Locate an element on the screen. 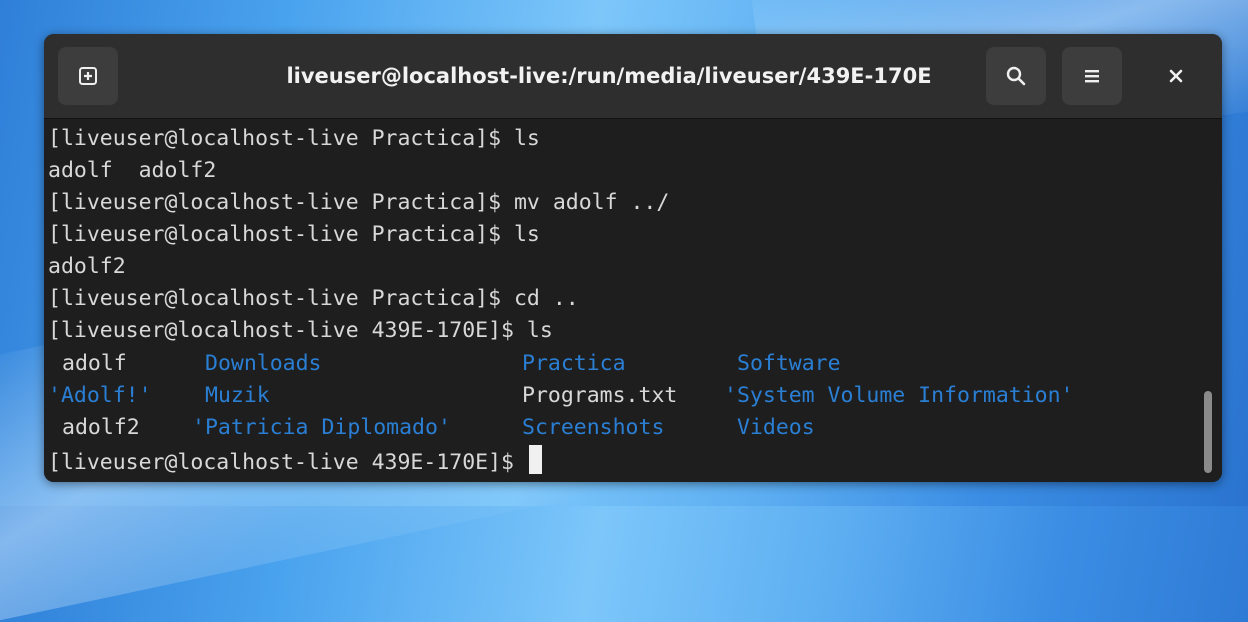  new-tab-icon is located at coordinates (88, 76).